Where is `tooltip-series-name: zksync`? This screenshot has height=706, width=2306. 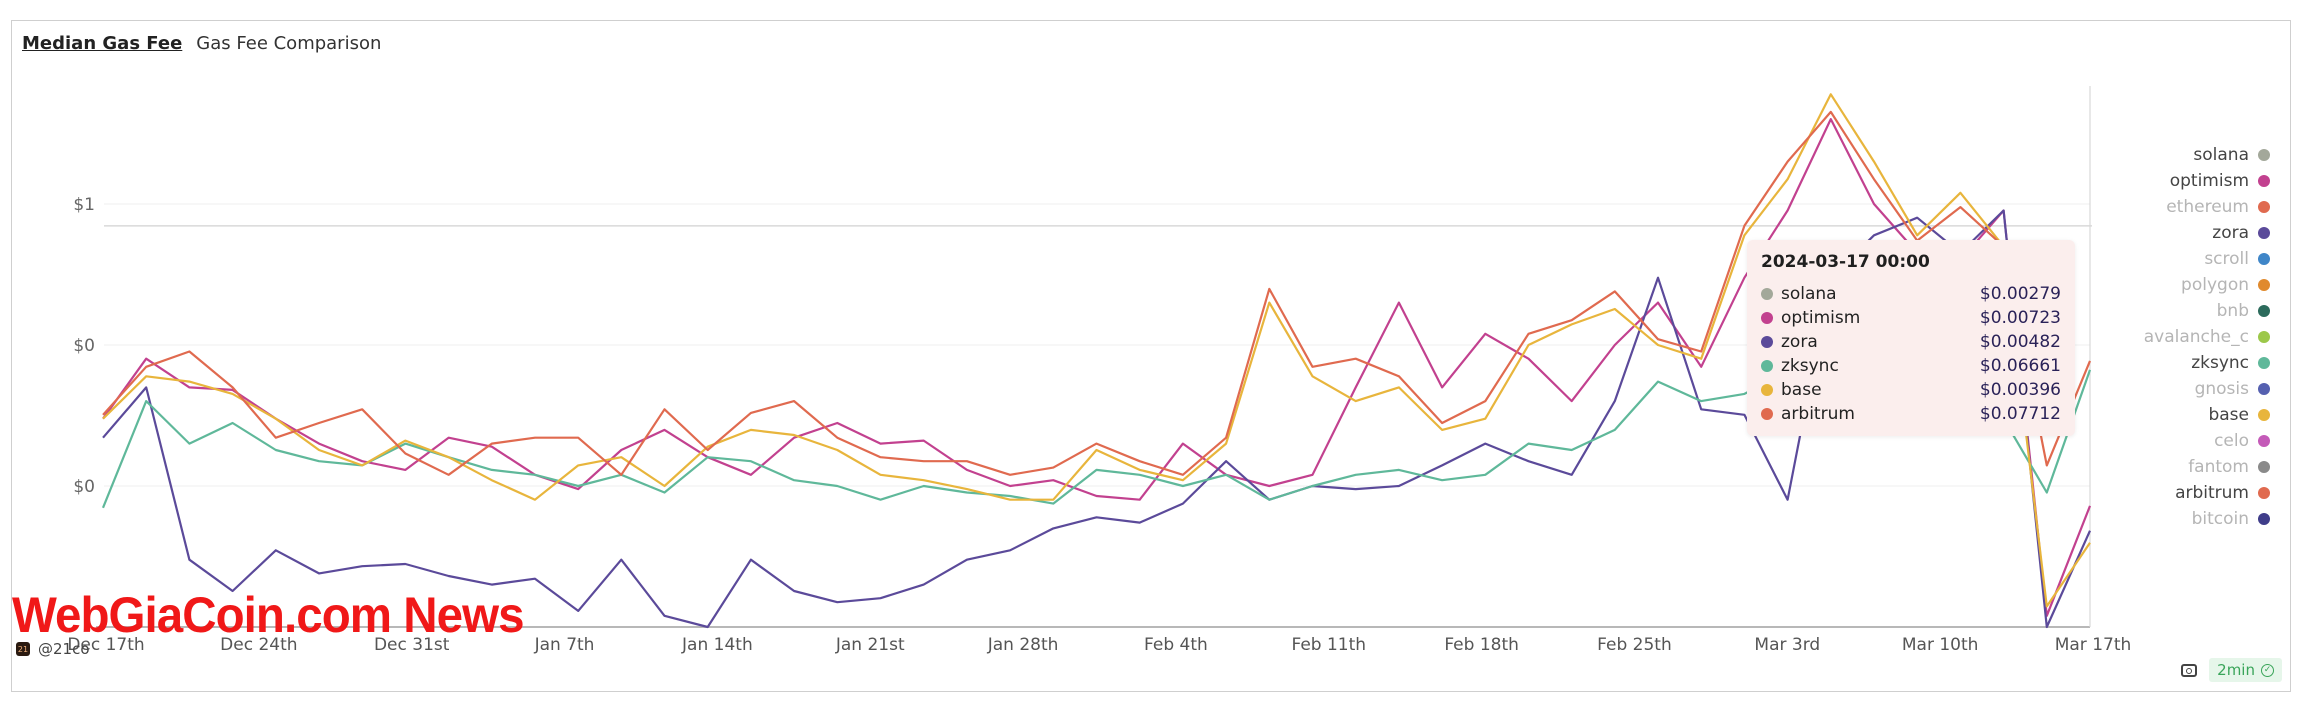
tooltip-series-name: zksync is located at coordinates (1810, 366).